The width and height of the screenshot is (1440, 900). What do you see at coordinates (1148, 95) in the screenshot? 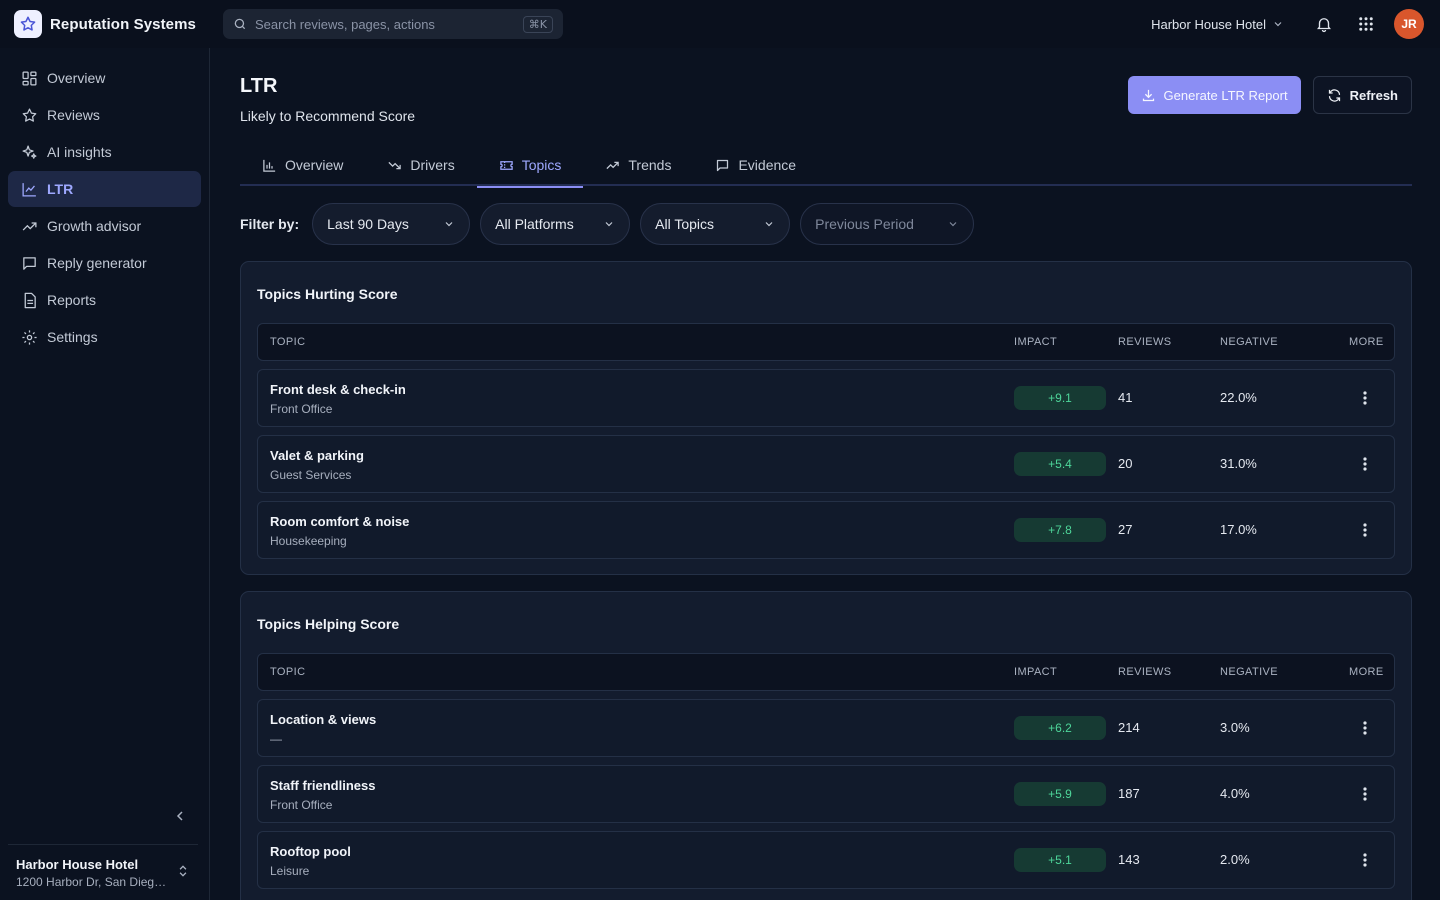
I see `download-icon` at bounding box center [1148, 95].